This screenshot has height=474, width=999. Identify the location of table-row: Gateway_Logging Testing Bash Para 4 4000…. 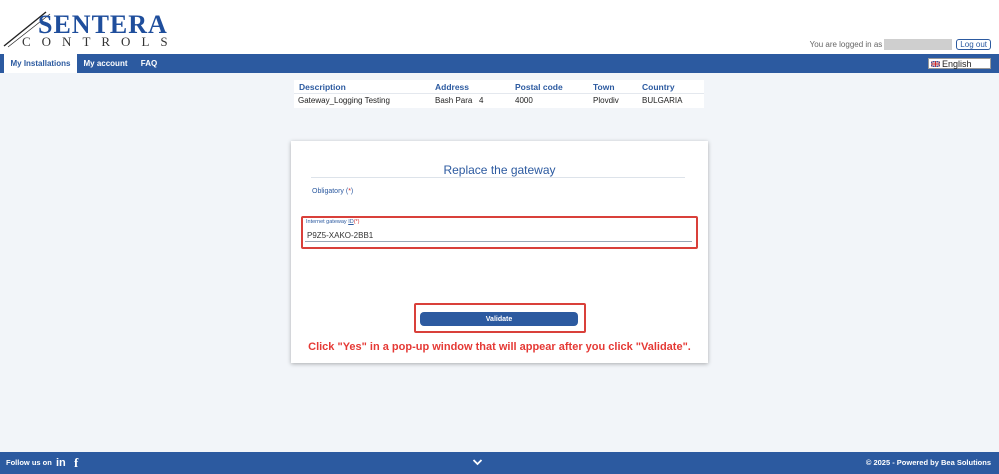
(499, 101).